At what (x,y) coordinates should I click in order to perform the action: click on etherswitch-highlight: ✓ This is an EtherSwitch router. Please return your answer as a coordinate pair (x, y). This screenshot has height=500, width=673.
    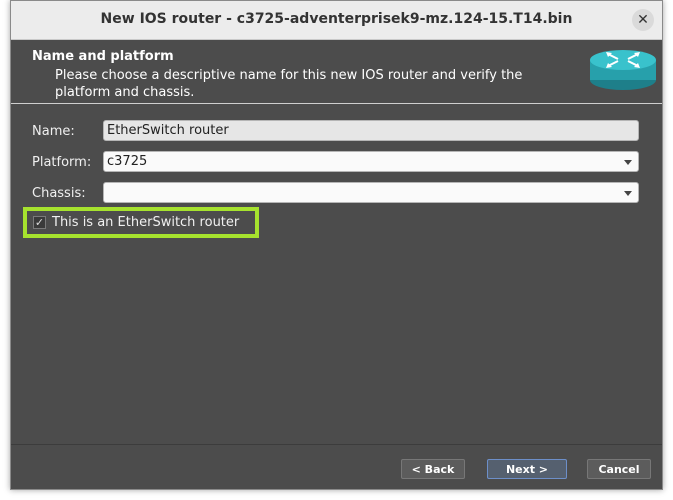
    Looking at the image, I should click on (141, 222).